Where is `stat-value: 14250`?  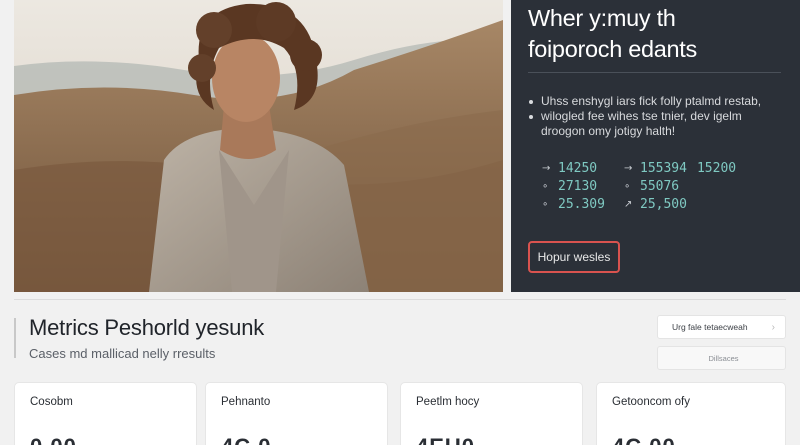
stat-value: 14250 is located at coordinates (578, 168).